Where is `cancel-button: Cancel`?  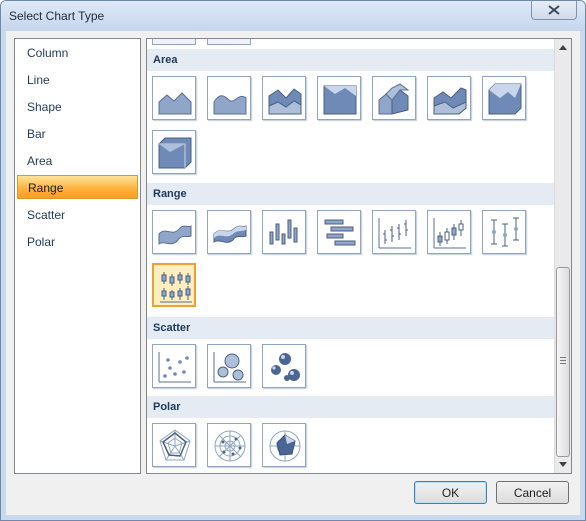 cancel-button: Cancel is located at coordinates (532, 492).